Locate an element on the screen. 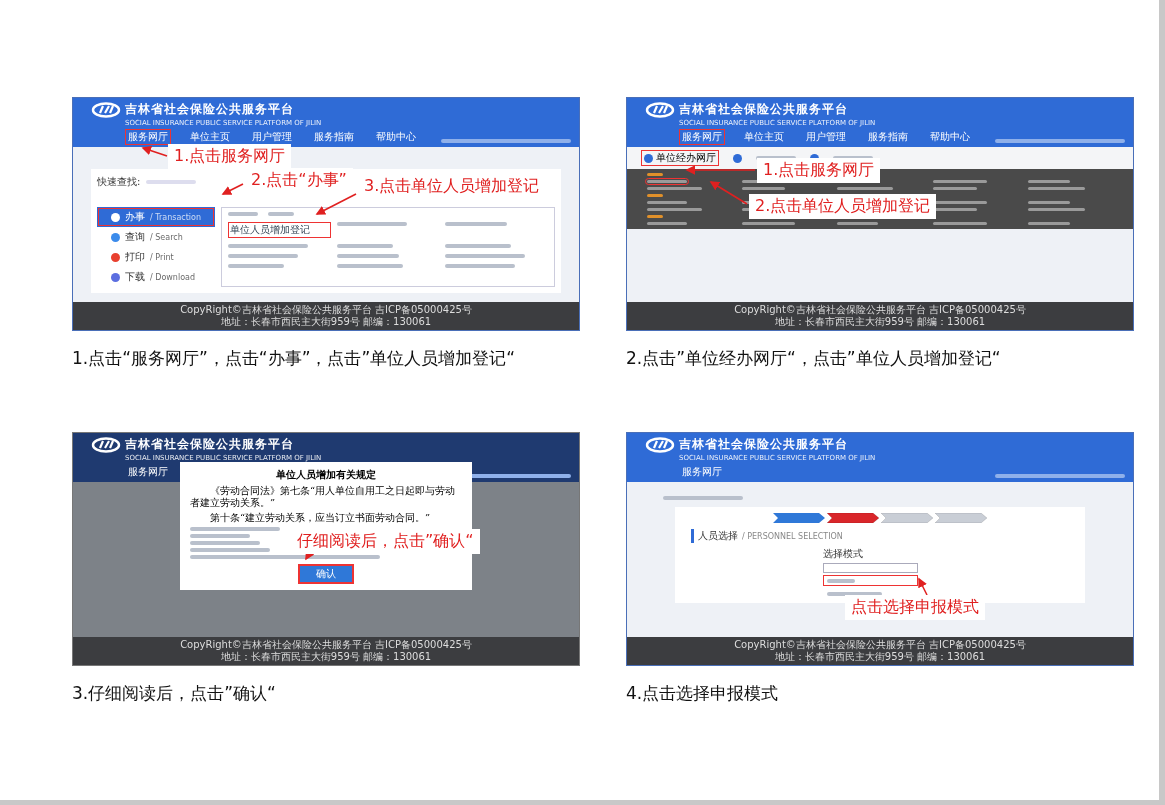 Image resolution: width=1165 pixels, height=805 pixels. section-title: 人员选择 is located at coordinates (718, 536).